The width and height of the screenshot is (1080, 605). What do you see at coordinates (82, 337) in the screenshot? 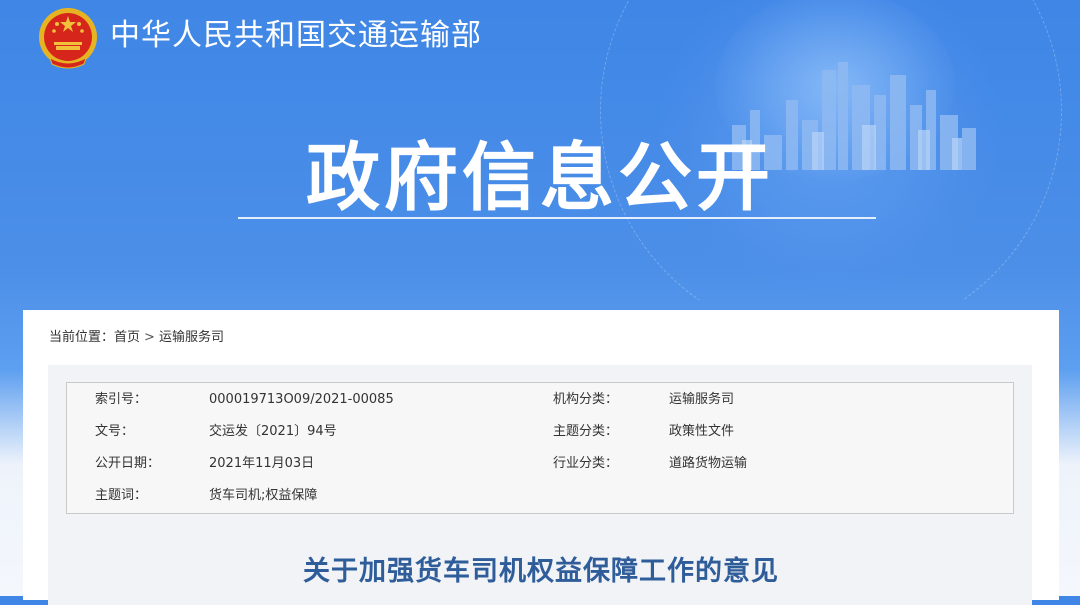
I see `breadcrumb-prefix: 当前位置：` at bounding box center [82, 337].